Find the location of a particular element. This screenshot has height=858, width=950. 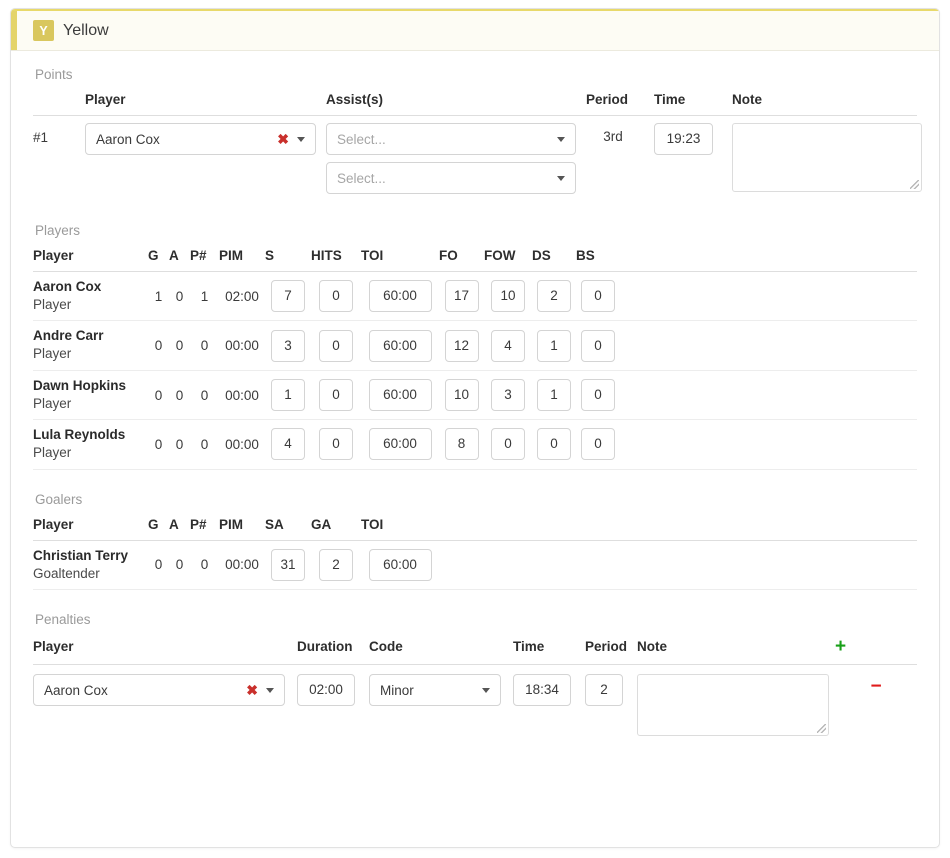

players-col-spacer is located at coordinates (768, 260).